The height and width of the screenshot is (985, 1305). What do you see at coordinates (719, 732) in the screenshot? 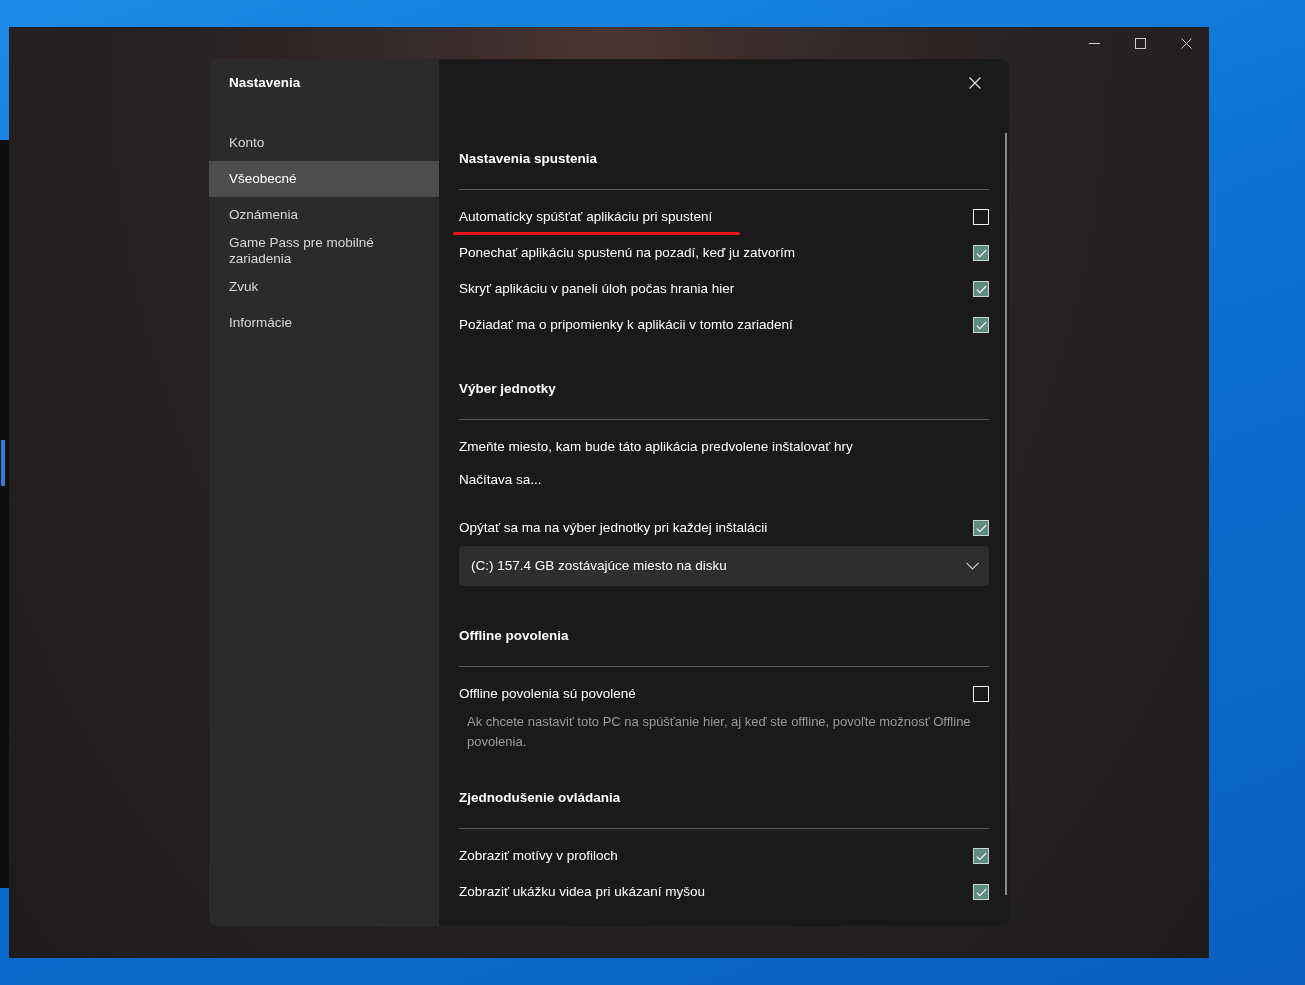
I see `hint-text: Ak chcete nastaviť toto PC na spúšťanie hier, aj keď ste offline, povoľte možnosť Offline povolenia.` at bounding box center [719, 732].